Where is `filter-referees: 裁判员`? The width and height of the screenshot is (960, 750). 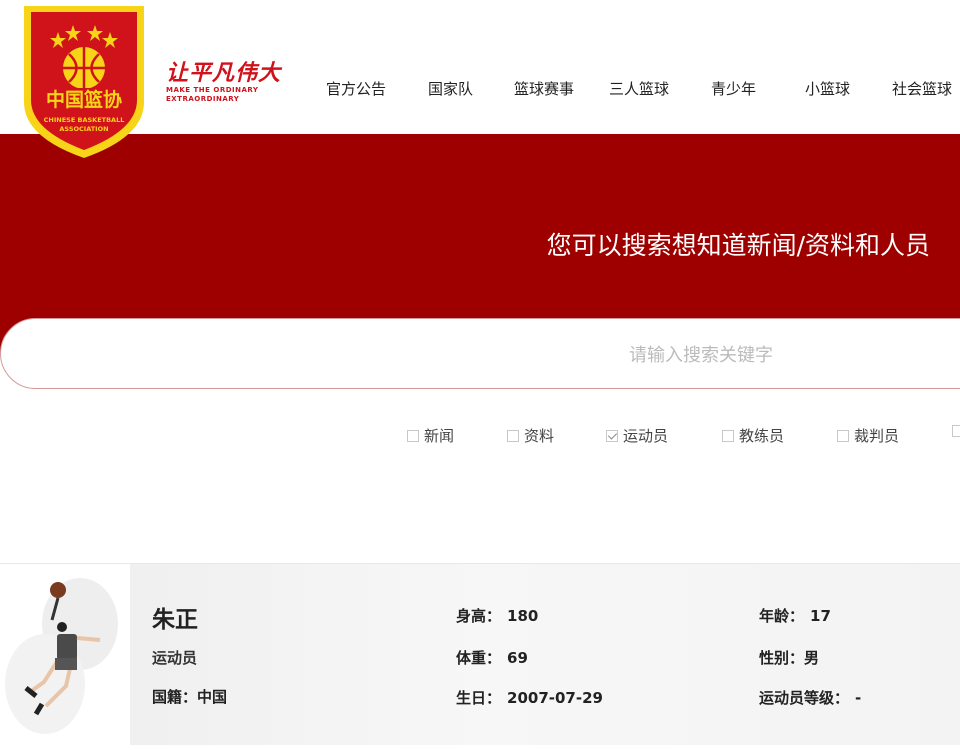 filter-referees: 裁判员 is located at coordinates (868, 435).